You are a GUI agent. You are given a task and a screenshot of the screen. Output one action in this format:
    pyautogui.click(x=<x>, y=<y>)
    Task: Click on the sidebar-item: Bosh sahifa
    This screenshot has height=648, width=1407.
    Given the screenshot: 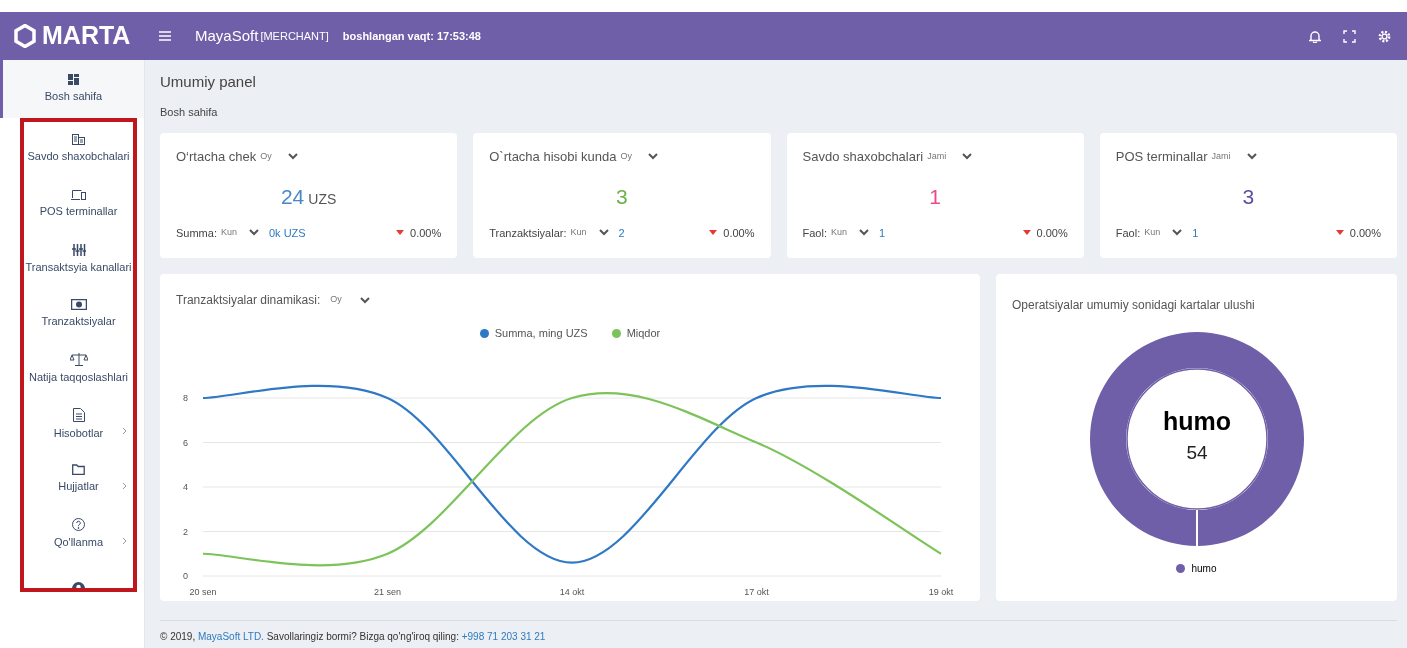 What is the action you would take?
    pyautogui.click(x=72, y=89)
    